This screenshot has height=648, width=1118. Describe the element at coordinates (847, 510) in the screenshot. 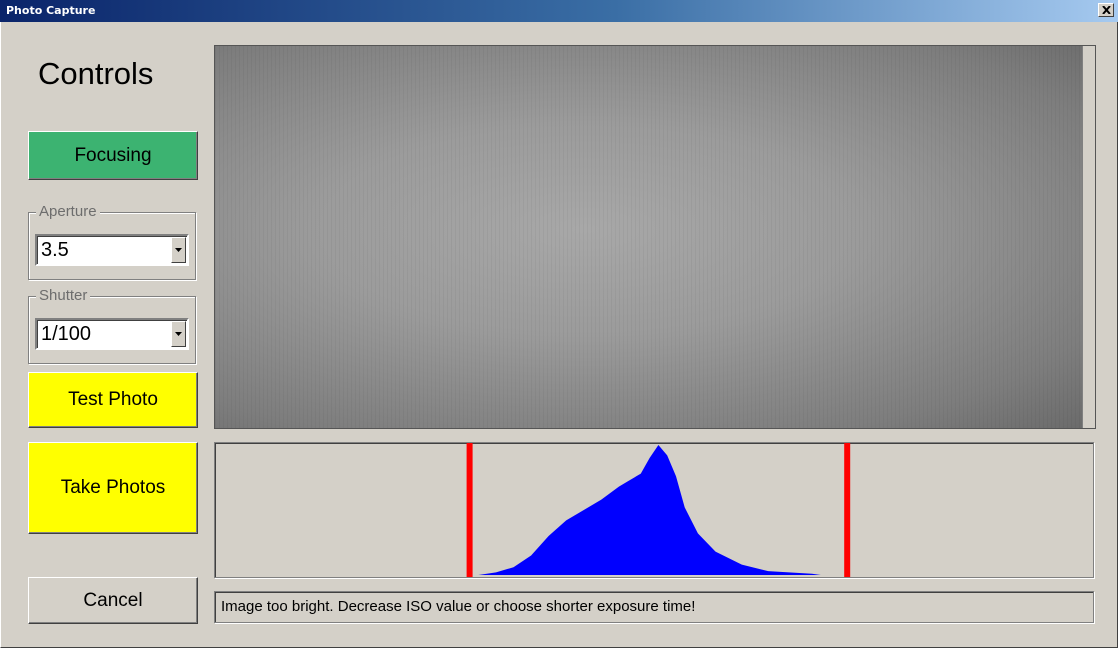

I see `histogram-upper-limit-marker` at that location.